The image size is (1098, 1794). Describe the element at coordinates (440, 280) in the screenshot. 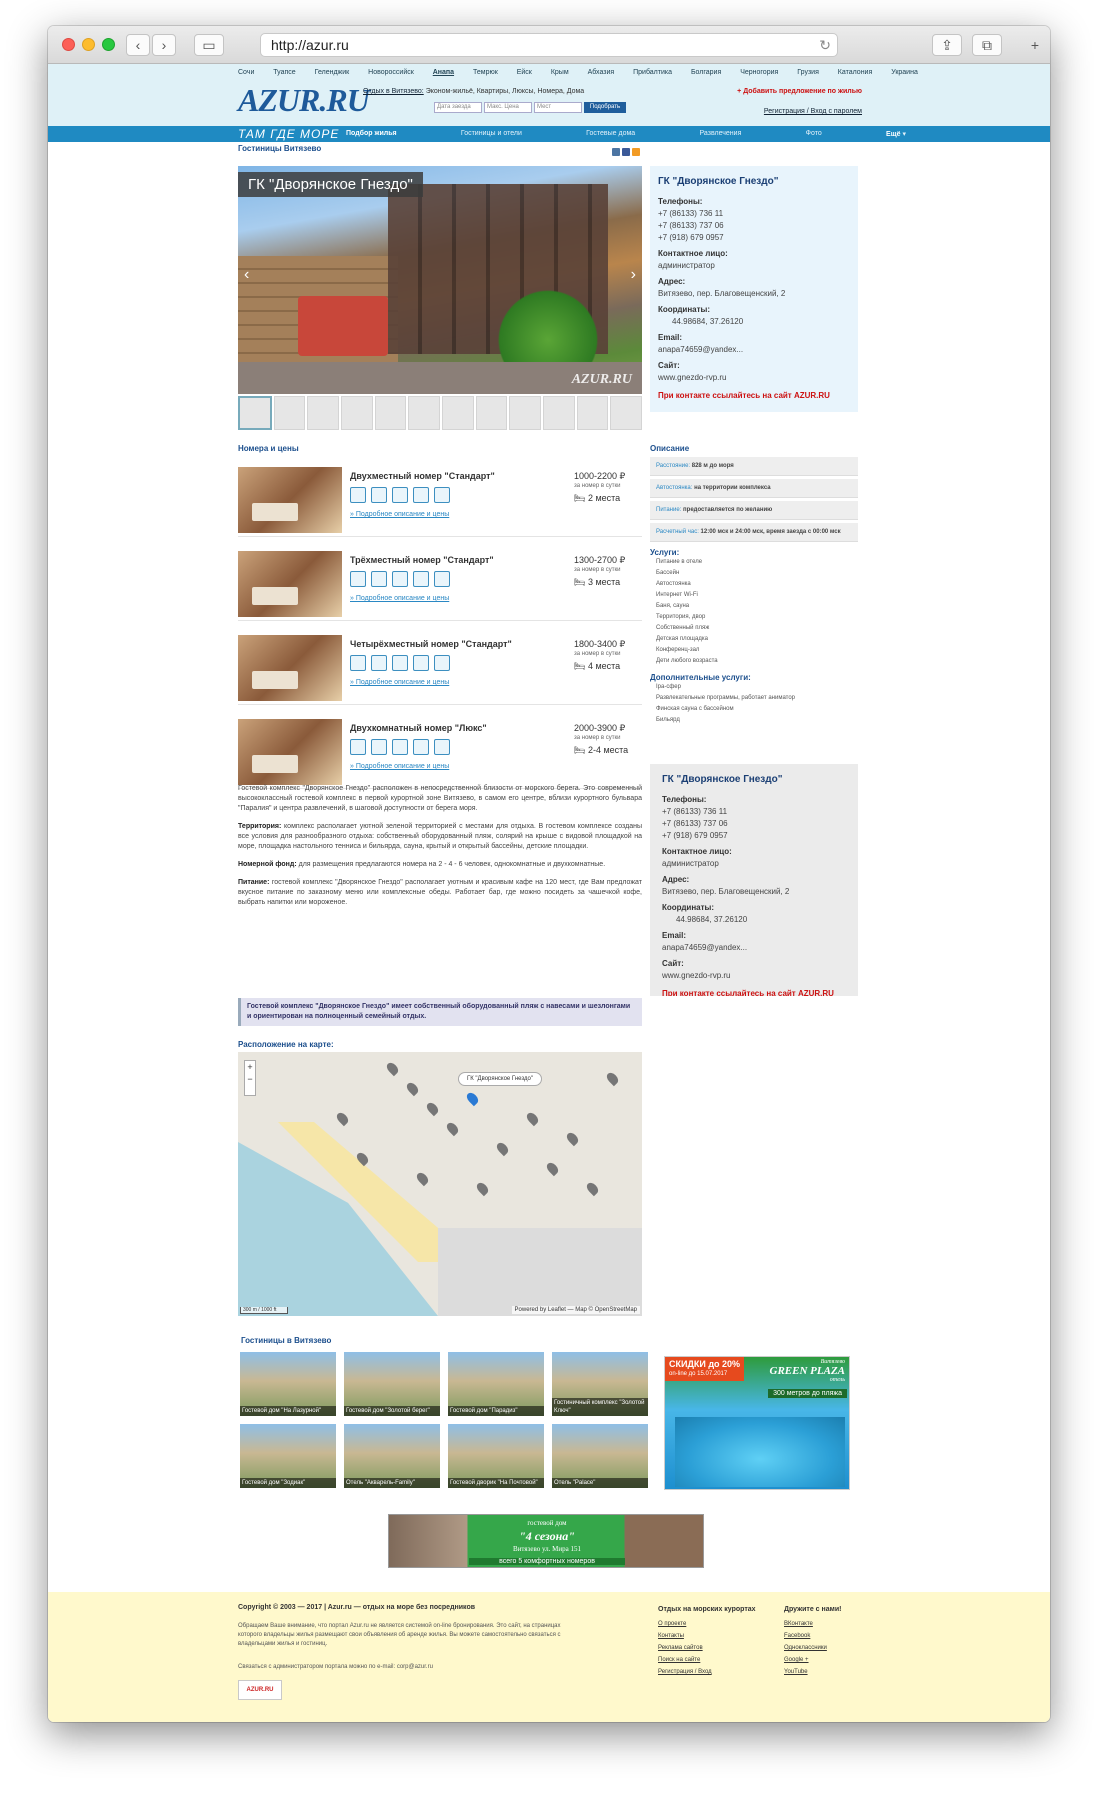

I see `photo-gallery: ГК "Дворянское Гнездо" ‹ › AZUR.RU` at that location.